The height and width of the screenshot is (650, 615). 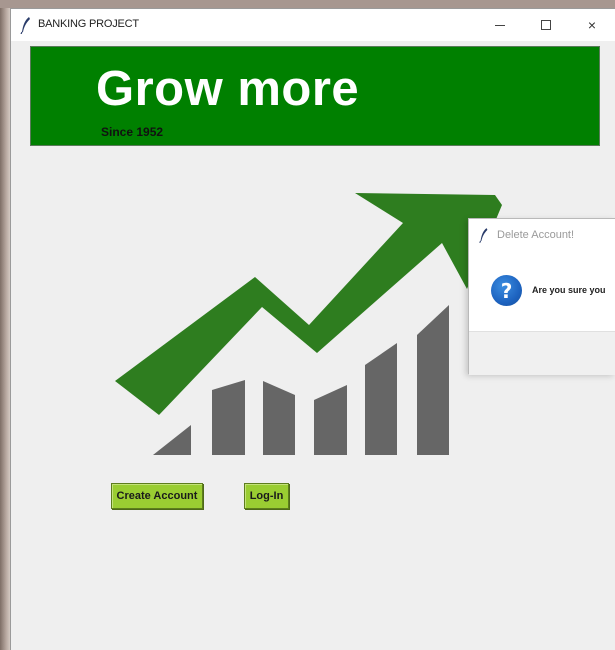 I want to click on title-bar: BANKING PROJECT ×, so click(x=313, y=25).